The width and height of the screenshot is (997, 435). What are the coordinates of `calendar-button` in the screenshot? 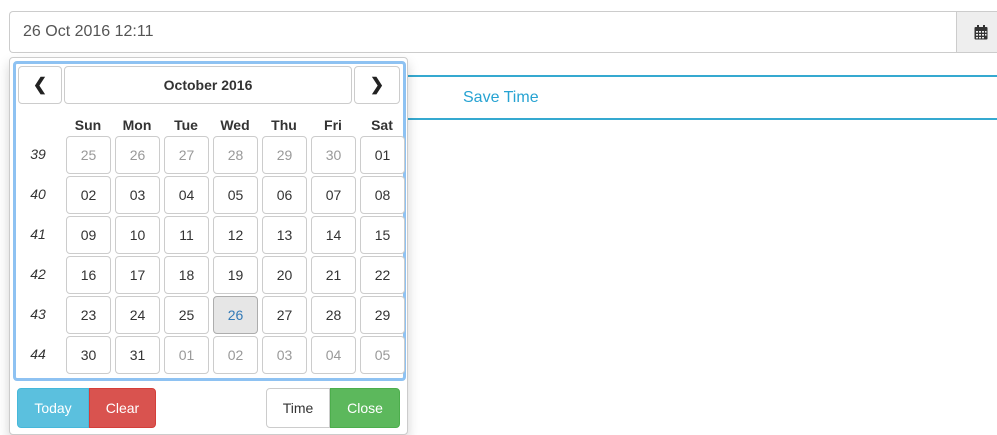 It's located at (976, 32).